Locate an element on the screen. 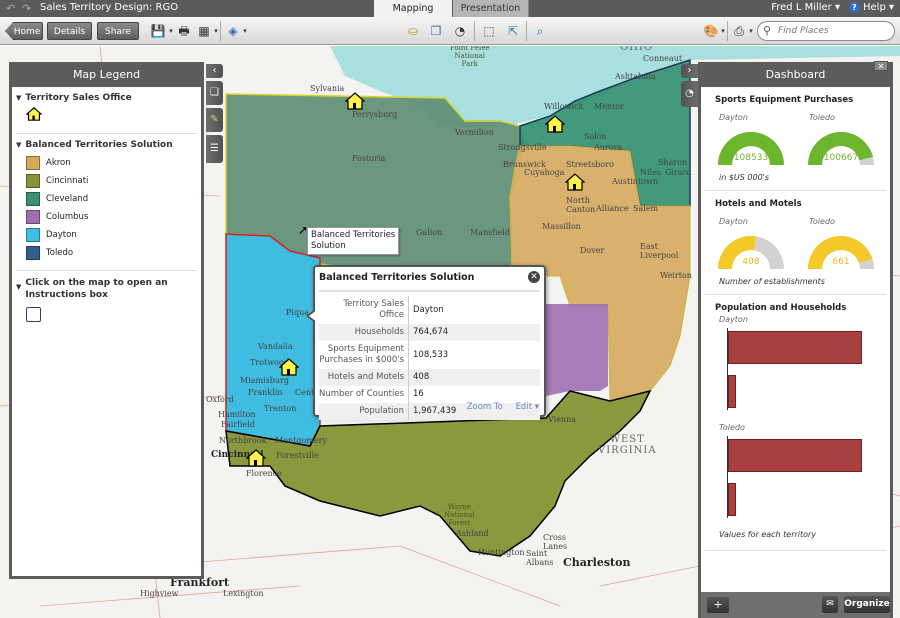 The height and width of the screenshot is (618, 900). map-label-dover: Dover is located at coordinates (592, 250).